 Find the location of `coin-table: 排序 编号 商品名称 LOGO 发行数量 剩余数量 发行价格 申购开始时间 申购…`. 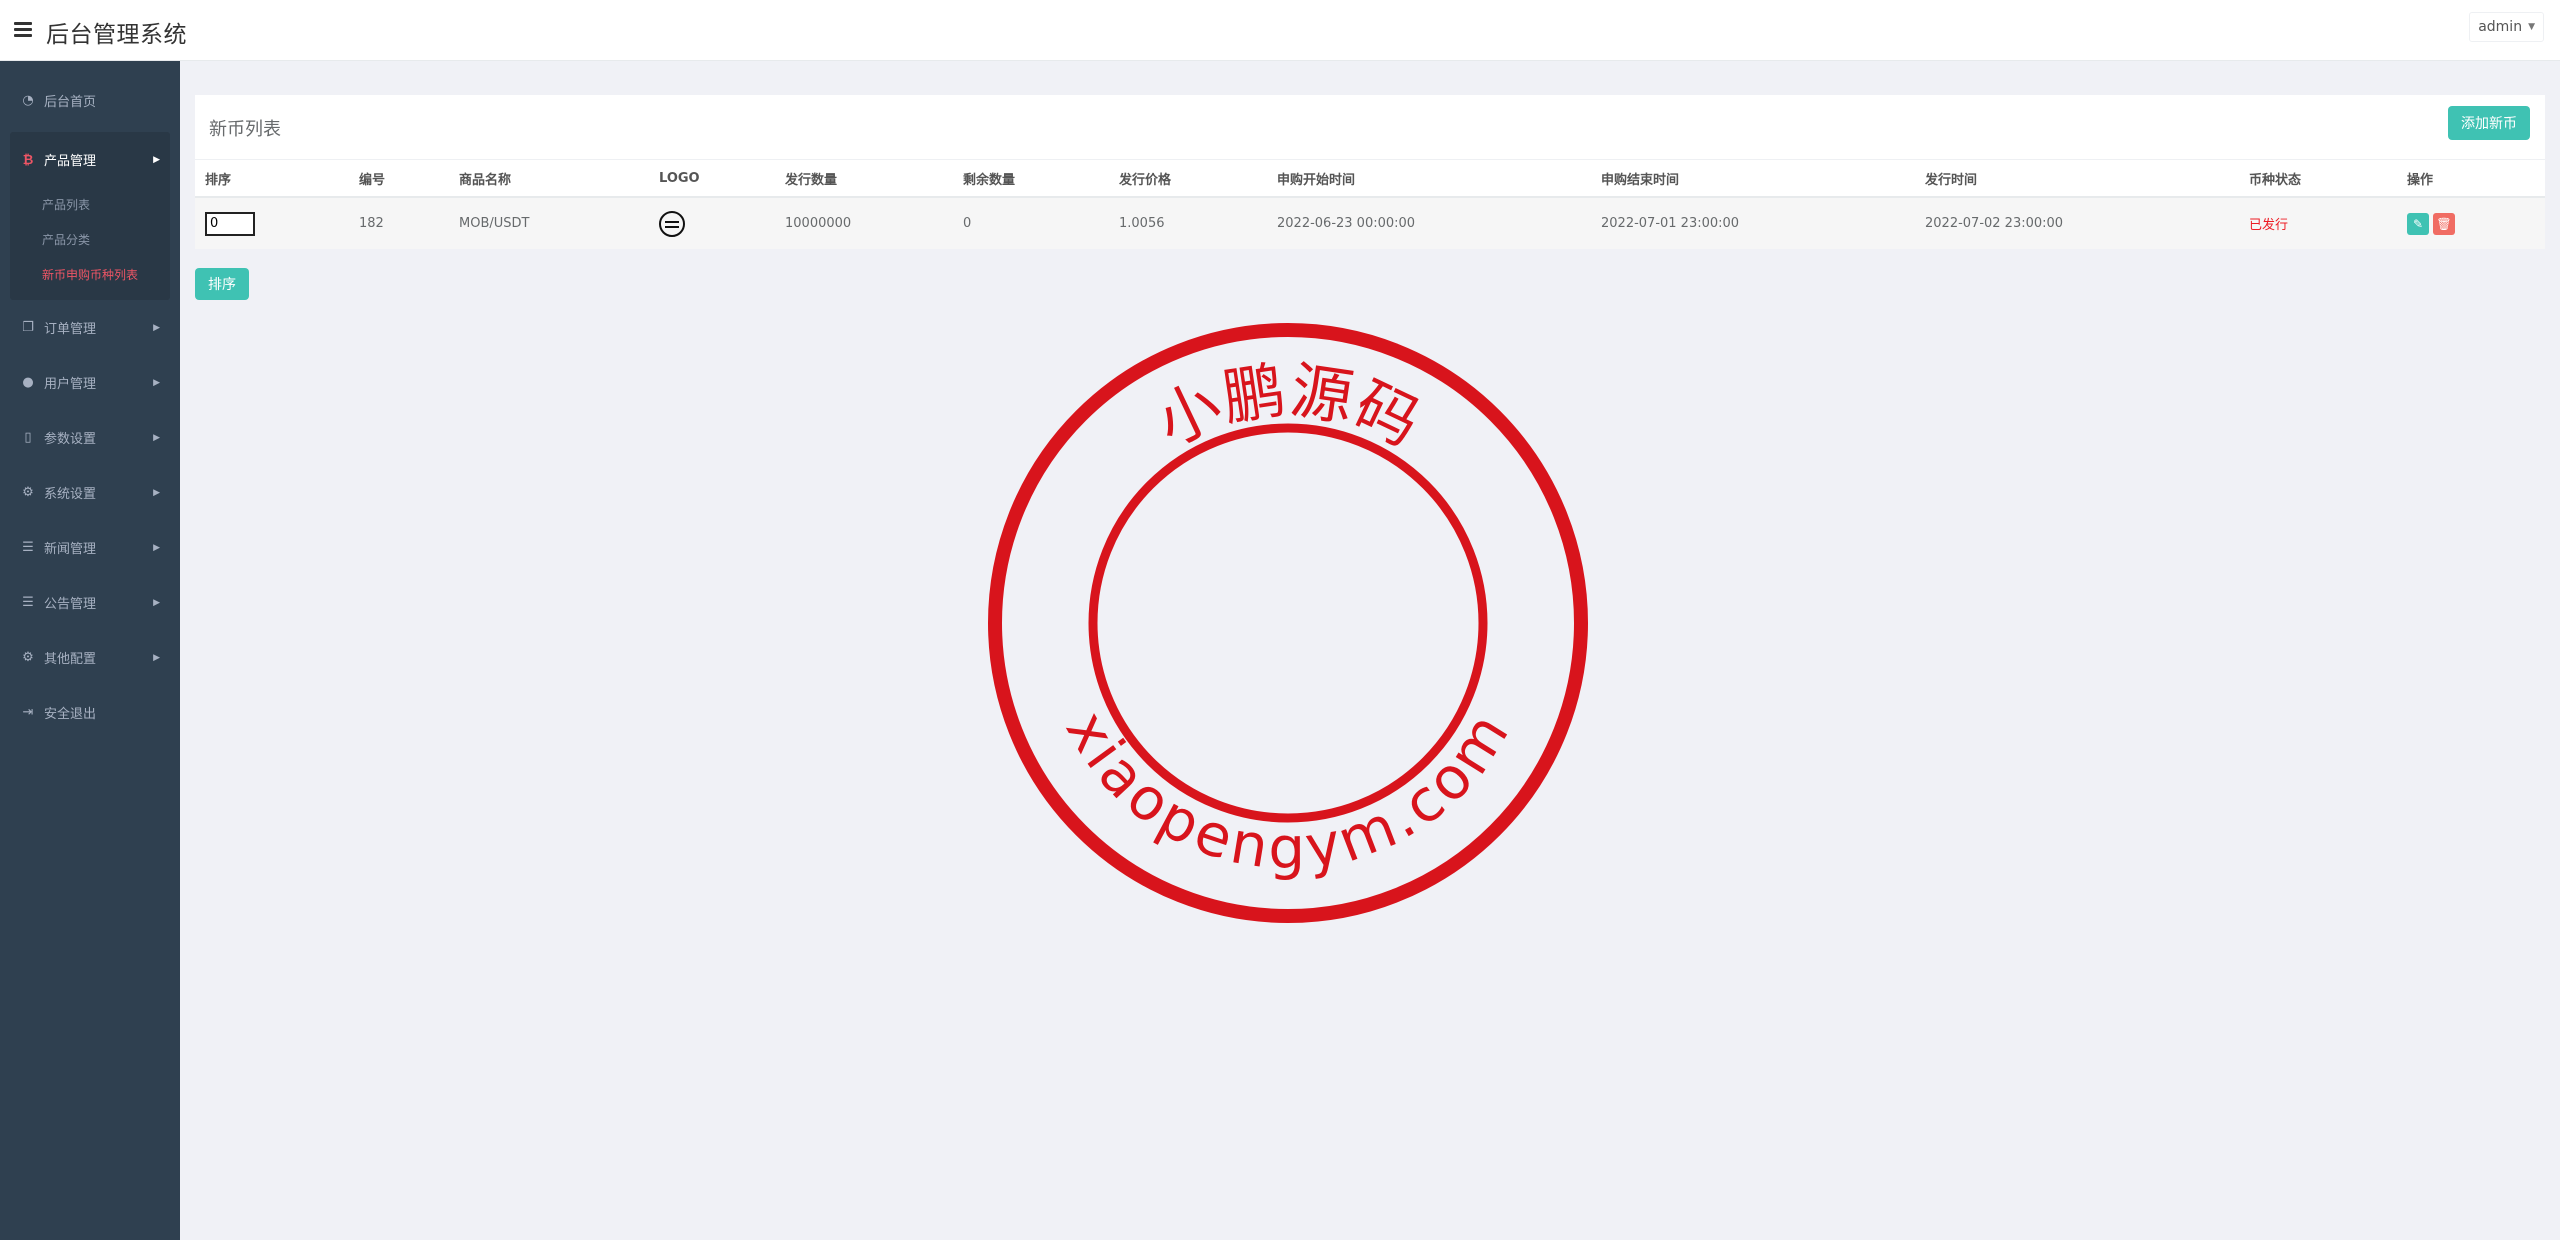

coin-table: 排序 编号 商品名称 LOGO 发行数量 剩余数量 发行价格 申购开始时间 申购… is located at coordinates (1370, 204).